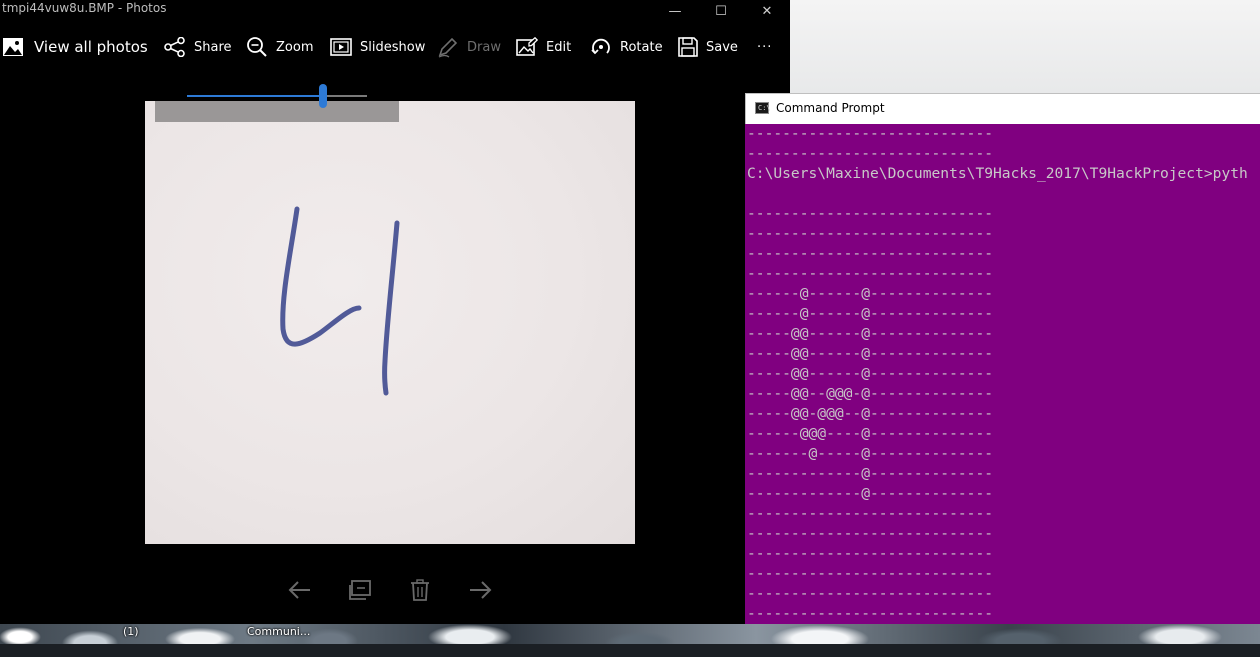 This screenshot has height=657, width=1260. I want to click on slideshow-button: Slideshow, so click(377, 47).